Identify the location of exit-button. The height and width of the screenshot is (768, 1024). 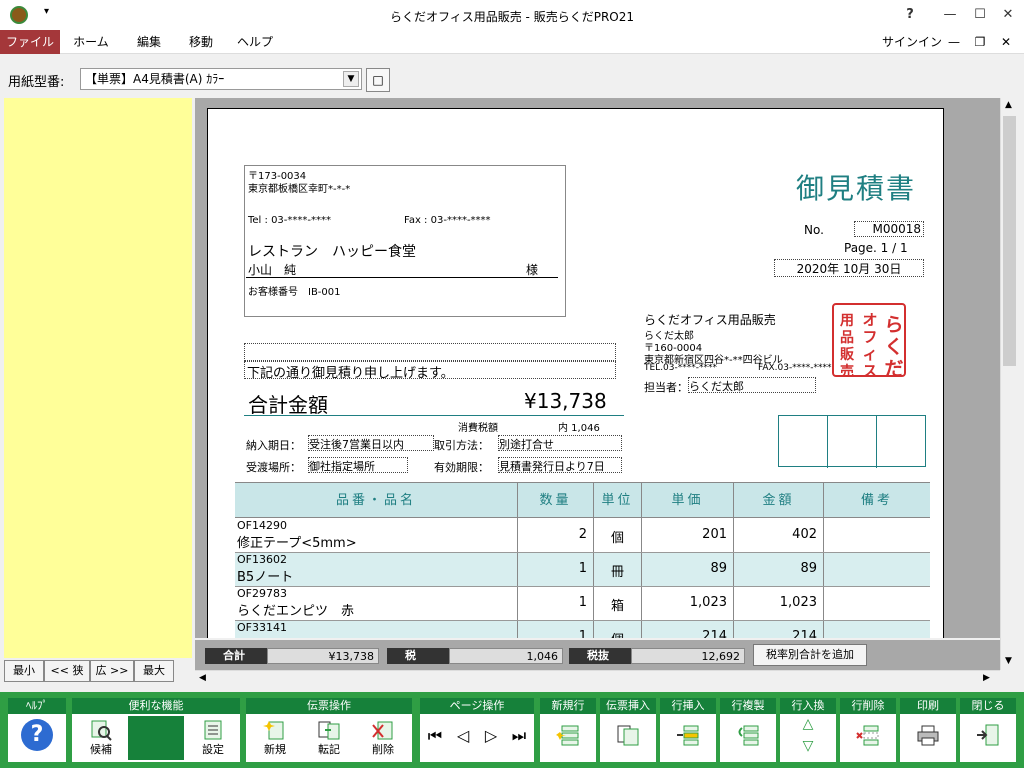
(988, 738).